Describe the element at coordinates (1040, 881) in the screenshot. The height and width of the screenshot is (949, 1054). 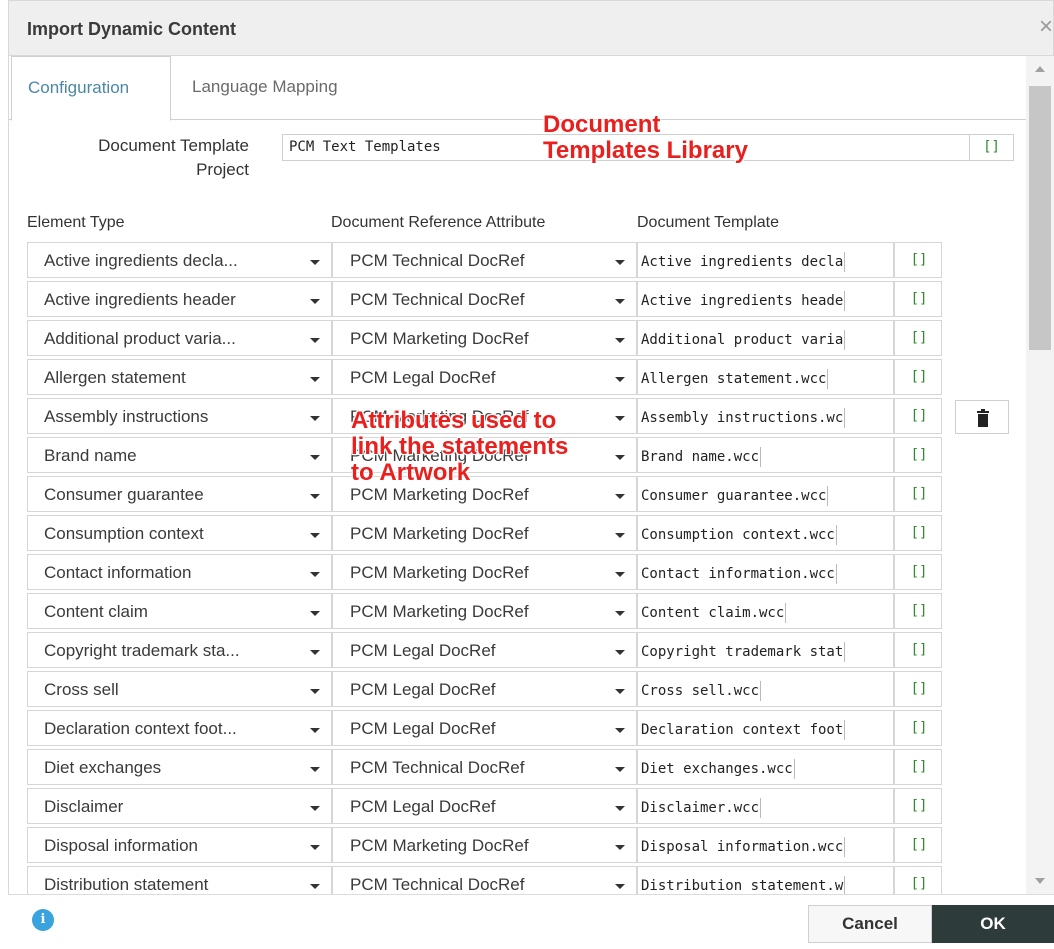
I see `scroll-down-icon` at that location.